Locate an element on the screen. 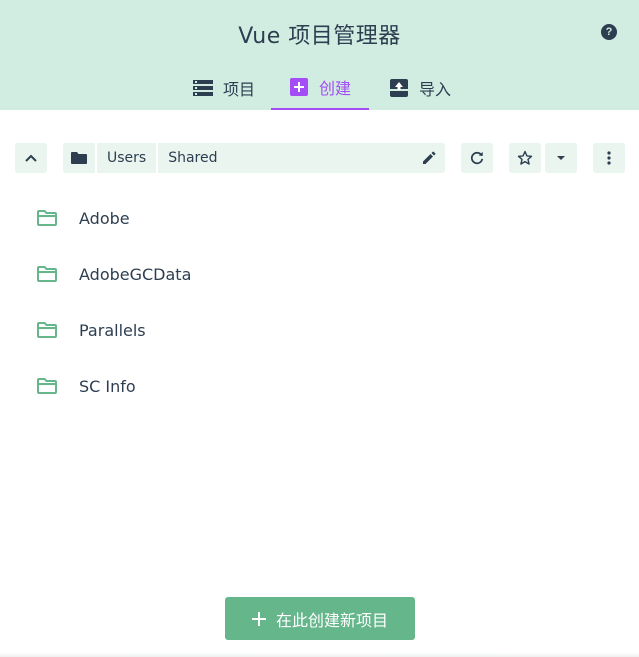 This screenshot has height=657, width=639. folder-name: Parallels is located at coordinates (112, 330).